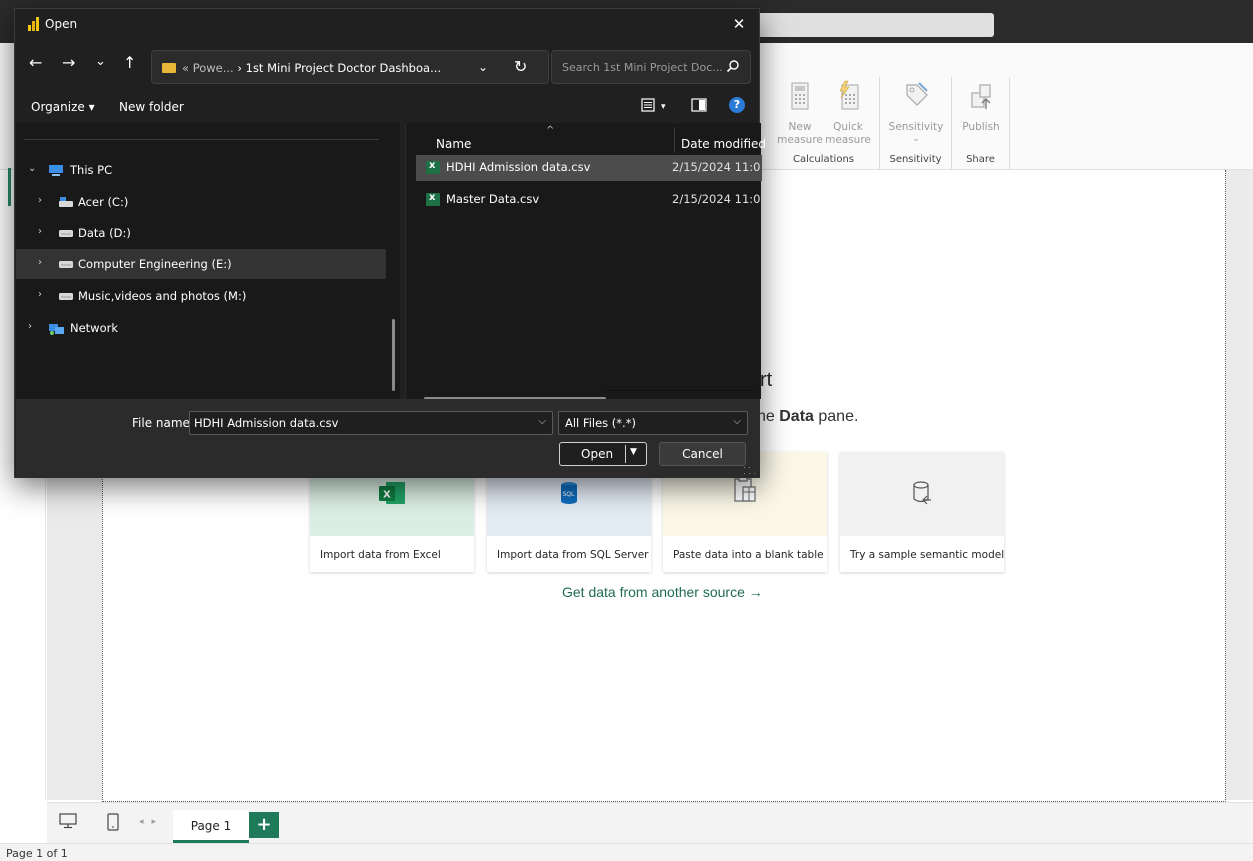  I want to click on mobile-layout-icon, so click(113, 822).